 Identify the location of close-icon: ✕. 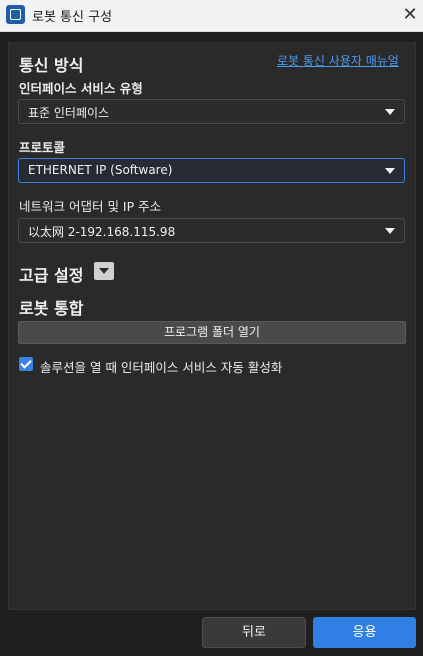
(410, 15).